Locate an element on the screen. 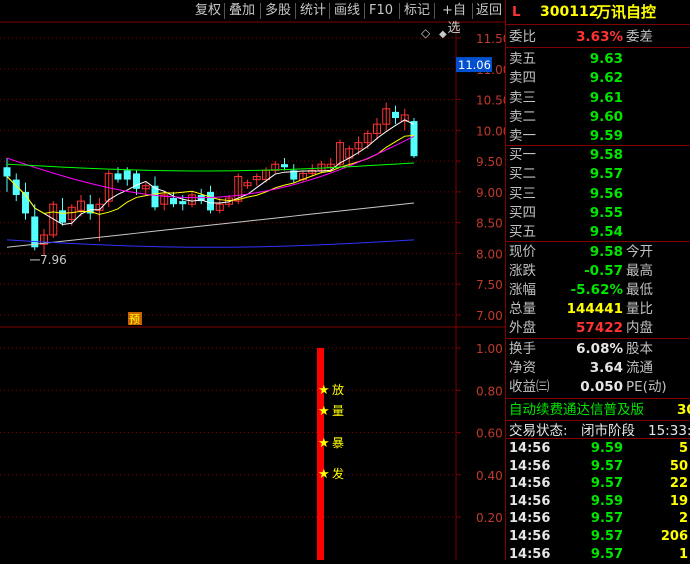  row-label: 换手 is located at coordinates (522, 349).